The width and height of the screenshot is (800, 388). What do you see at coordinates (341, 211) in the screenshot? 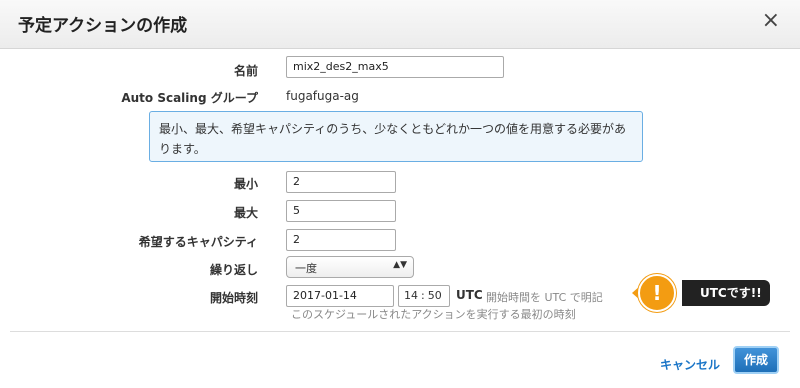
I see `max-input: 5` at bounding box center [341, 211].